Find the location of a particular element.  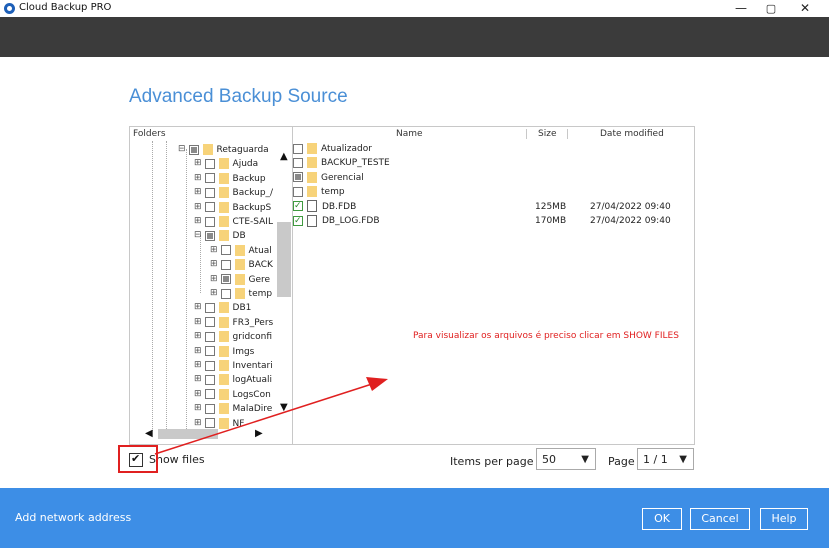

scroll-up-icon: ▲ is located at coordinates (284, 156).